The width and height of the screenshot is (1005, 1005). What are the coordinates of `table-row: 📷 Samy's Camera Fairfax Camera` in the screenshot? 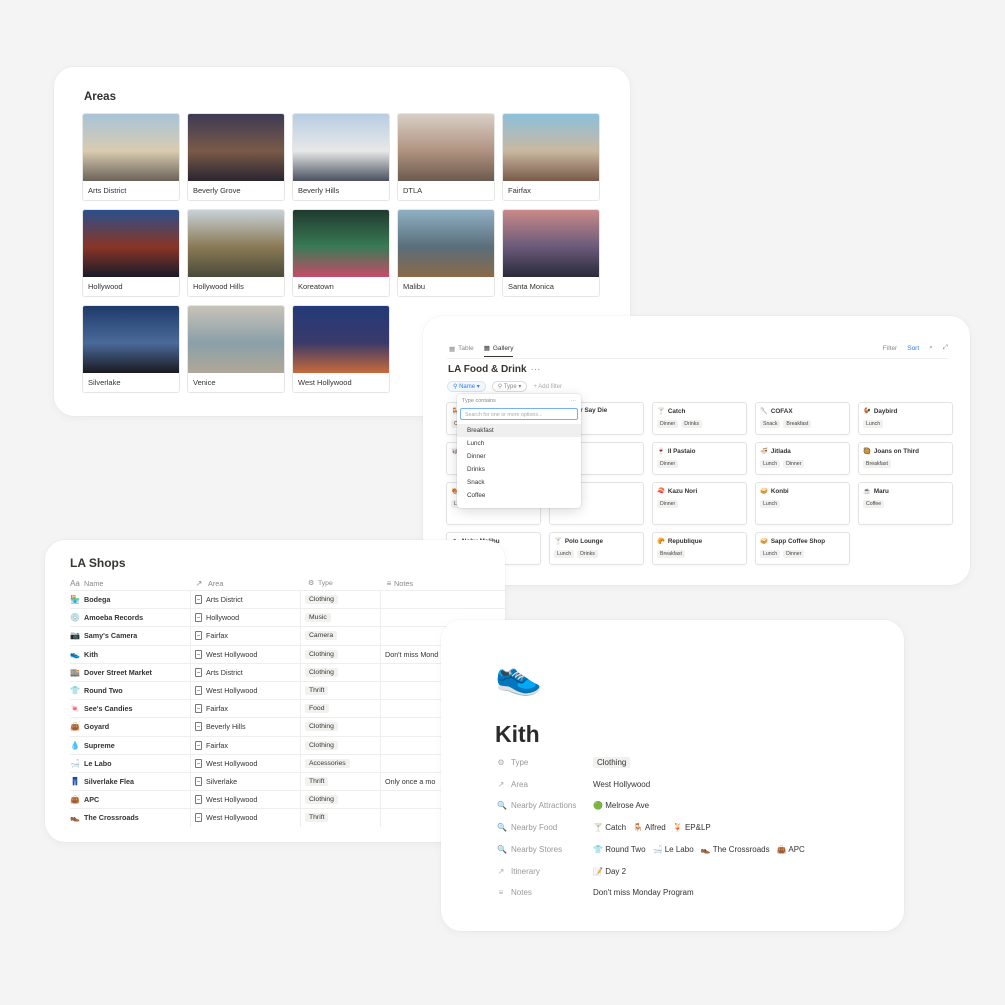 It's located at (287, 635).